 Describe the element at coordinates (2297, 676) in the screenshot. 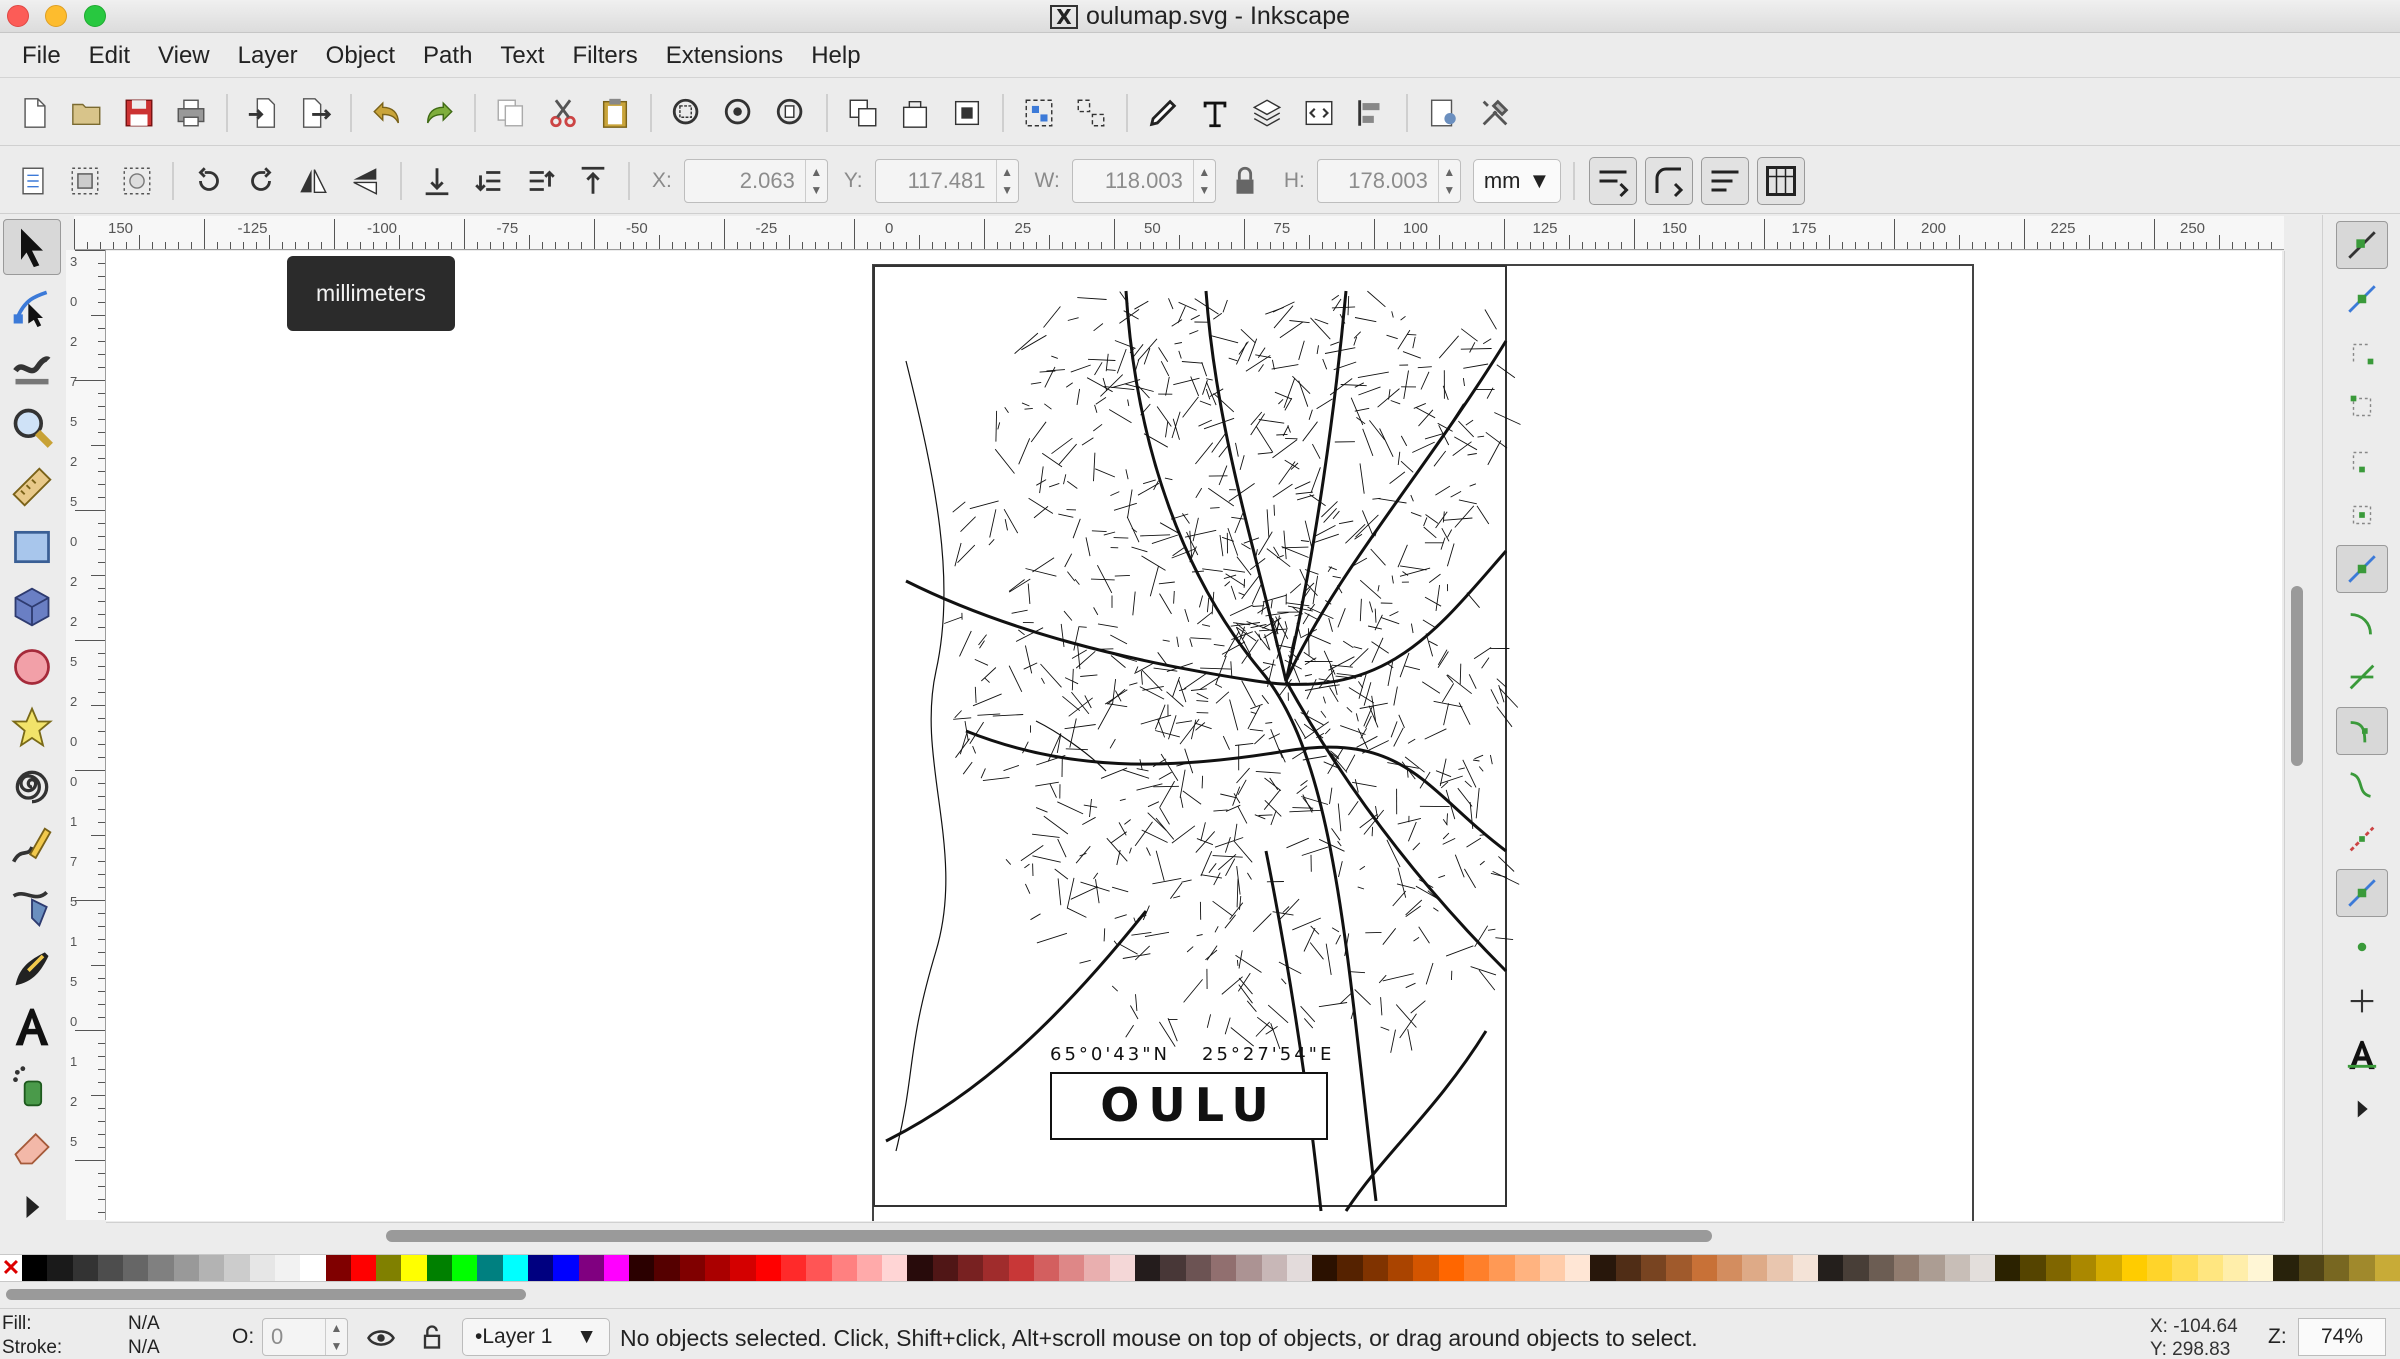

I see `vertical-scroll-thumb` at that location.